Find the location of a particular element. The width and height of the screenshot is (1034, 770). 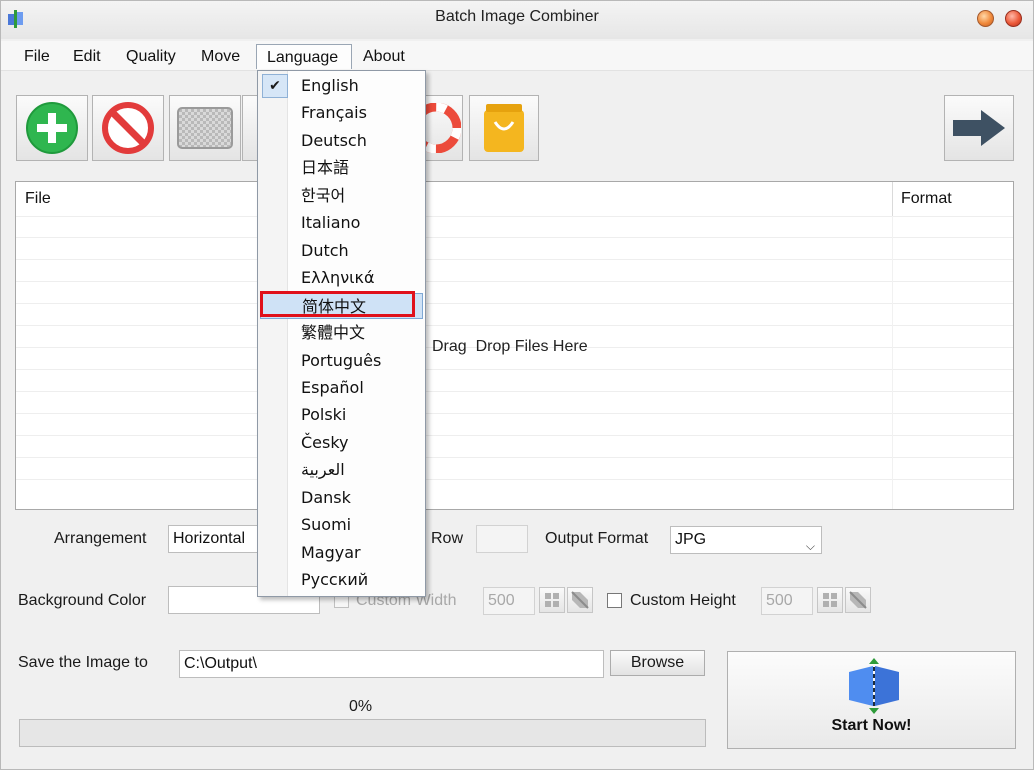

language-item: Português is located at coordinates (341, 361).